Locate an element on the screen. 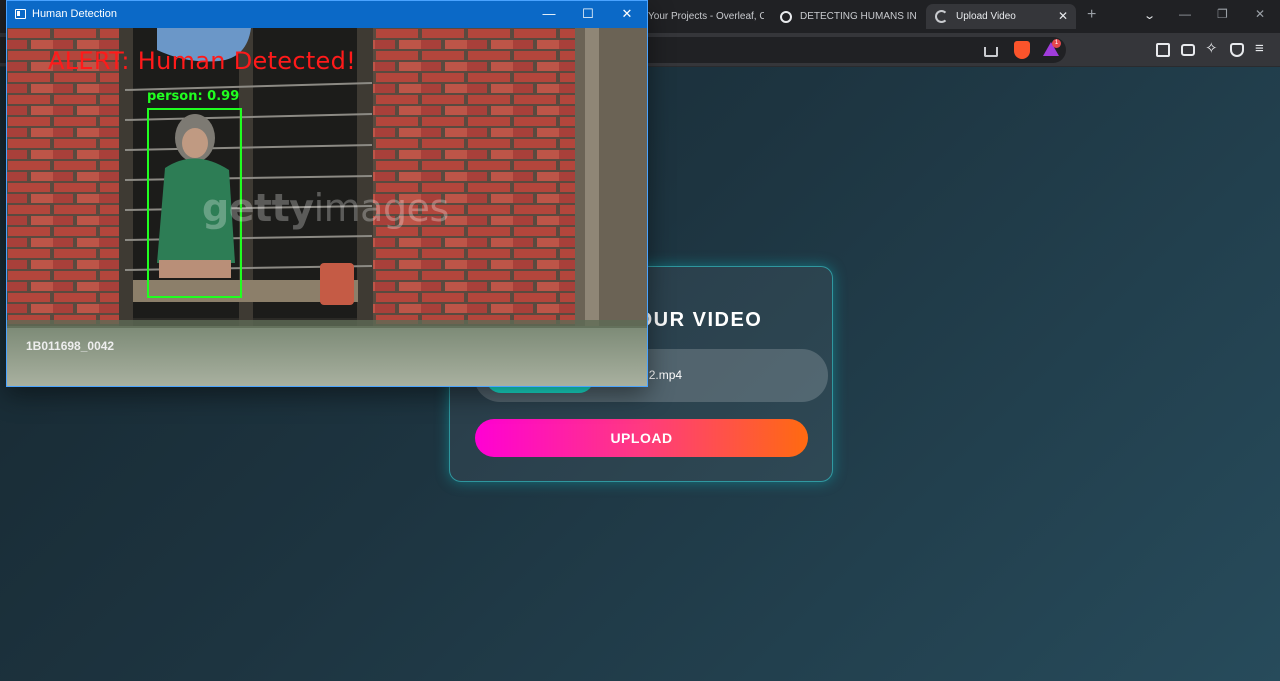 This screenshot has width=1280, height=681. tab-label: Your Projects - Overleaf, C is located at coordinates (706, 16).